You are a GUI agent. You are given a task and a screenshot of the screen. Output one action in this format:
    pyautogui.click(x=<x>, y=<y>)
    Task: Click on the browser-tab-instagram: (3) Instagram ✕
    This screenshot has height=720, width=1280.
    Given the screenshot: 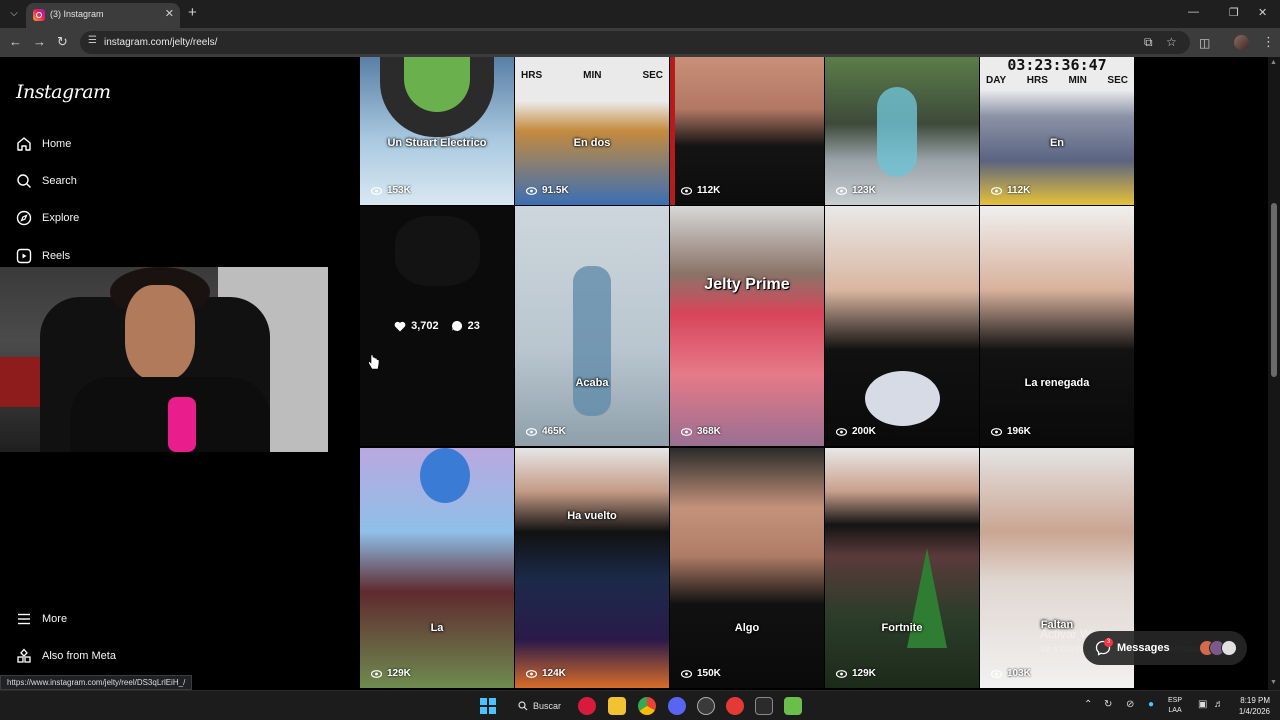 What is the action you would take?
    pyautogui.click(x=103, y=15)
    